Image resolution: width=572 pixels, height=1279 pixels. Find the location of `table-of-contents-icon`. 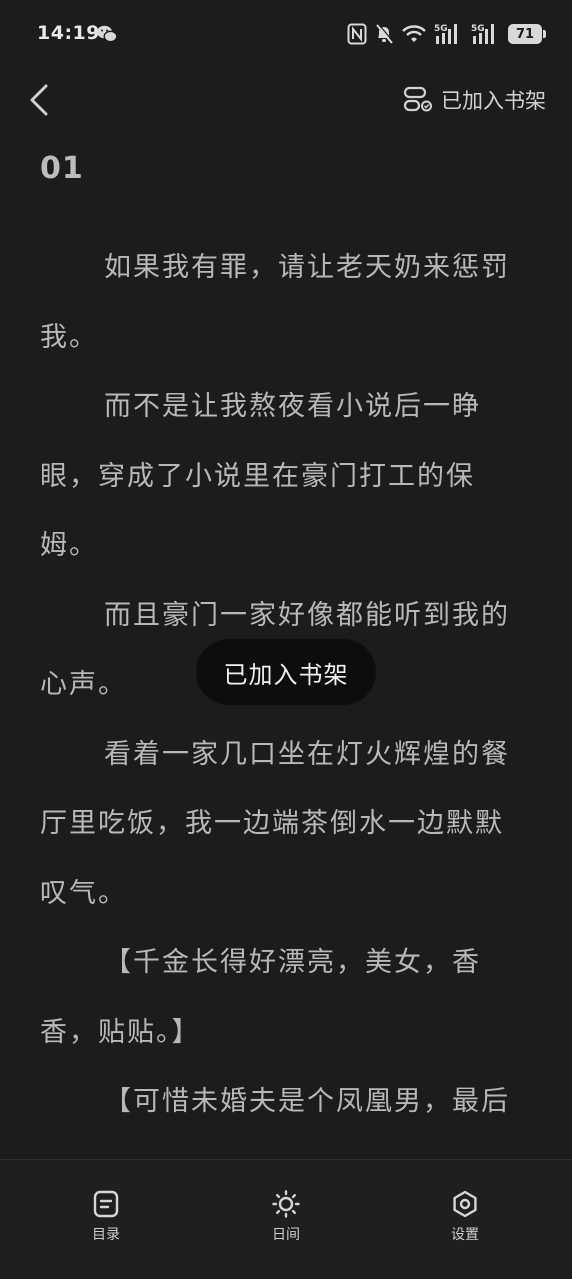

table-of-contents-icon is located at coordinates (106, 1204).